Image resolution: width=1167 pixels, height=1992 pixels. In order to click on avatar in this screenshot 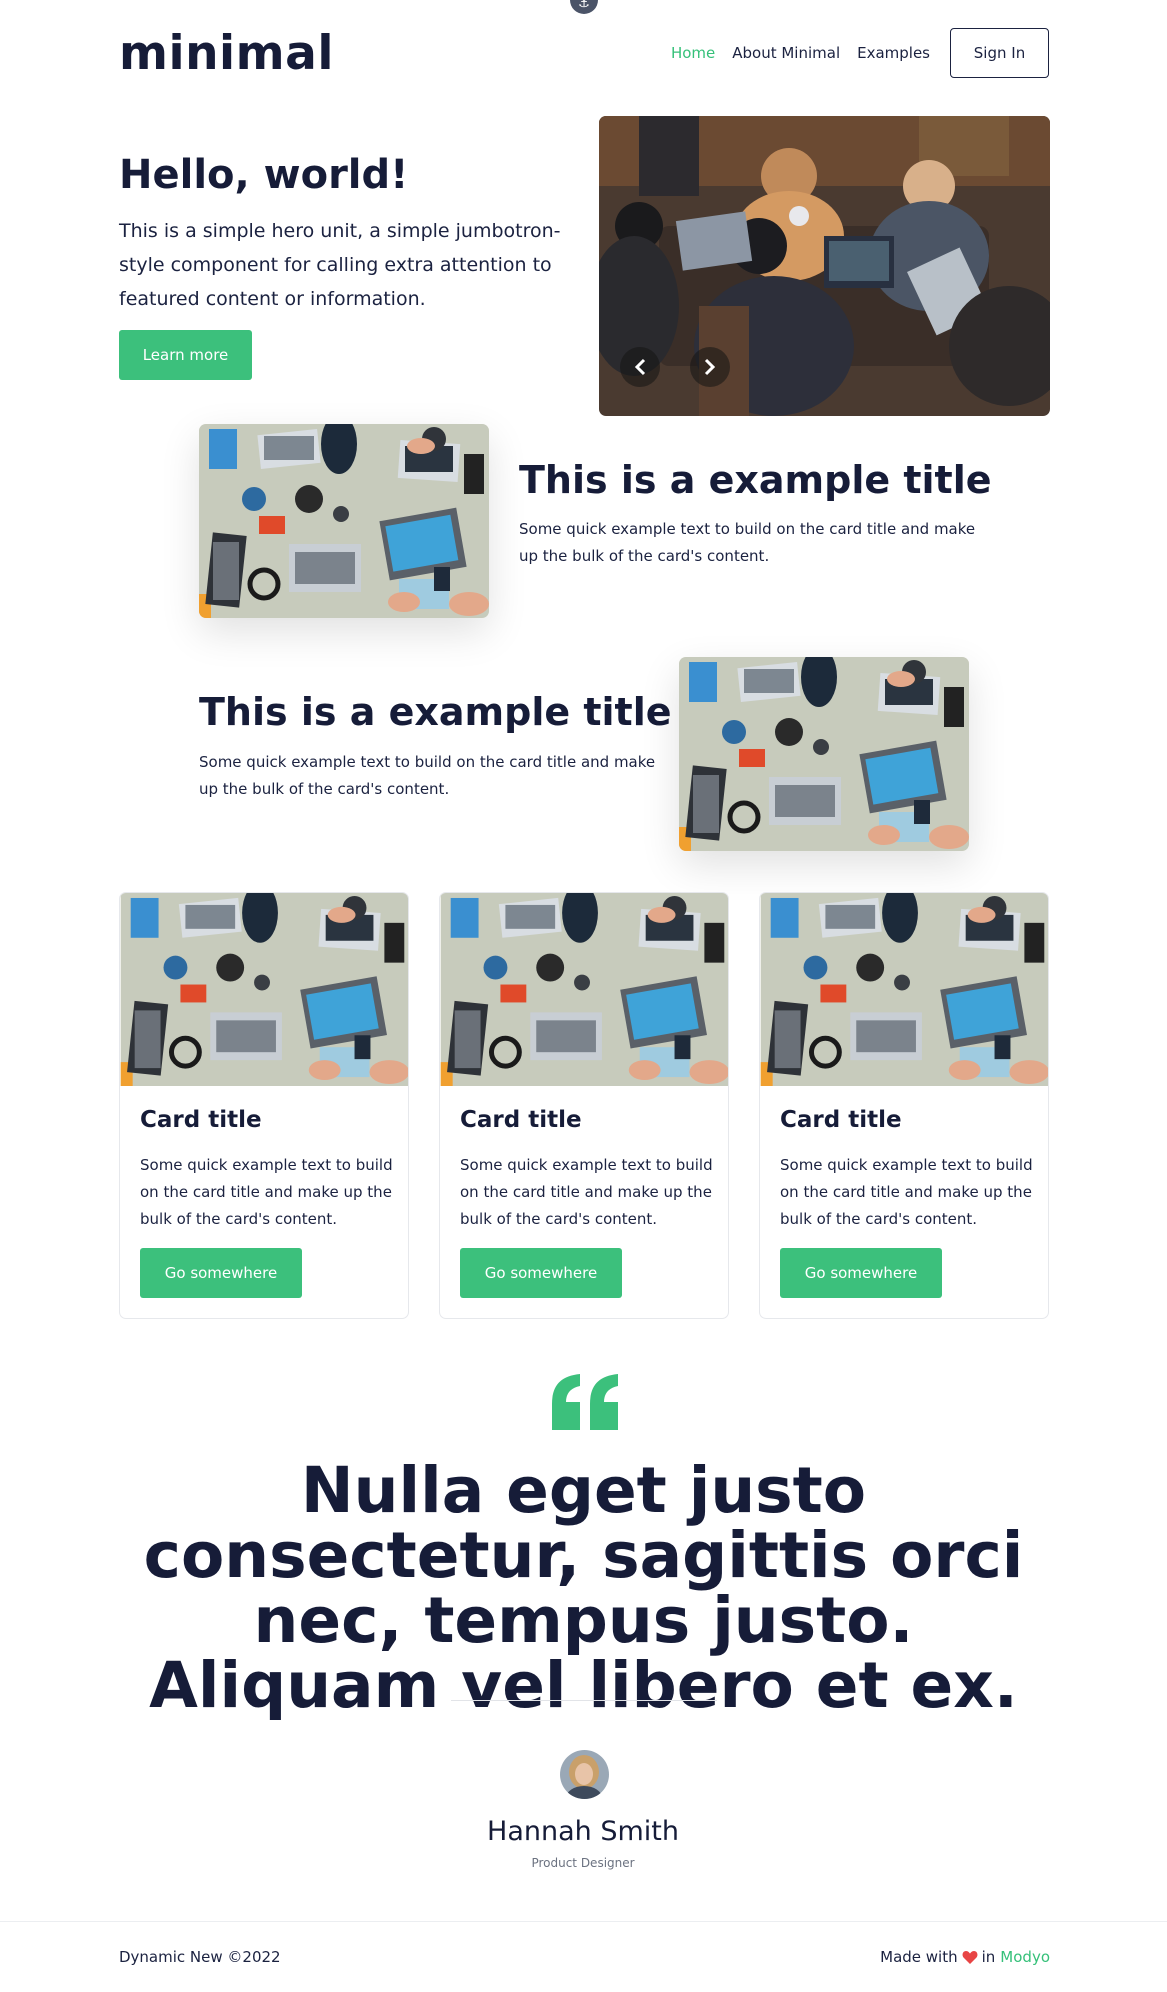, I will do `click(584, 1774)`.